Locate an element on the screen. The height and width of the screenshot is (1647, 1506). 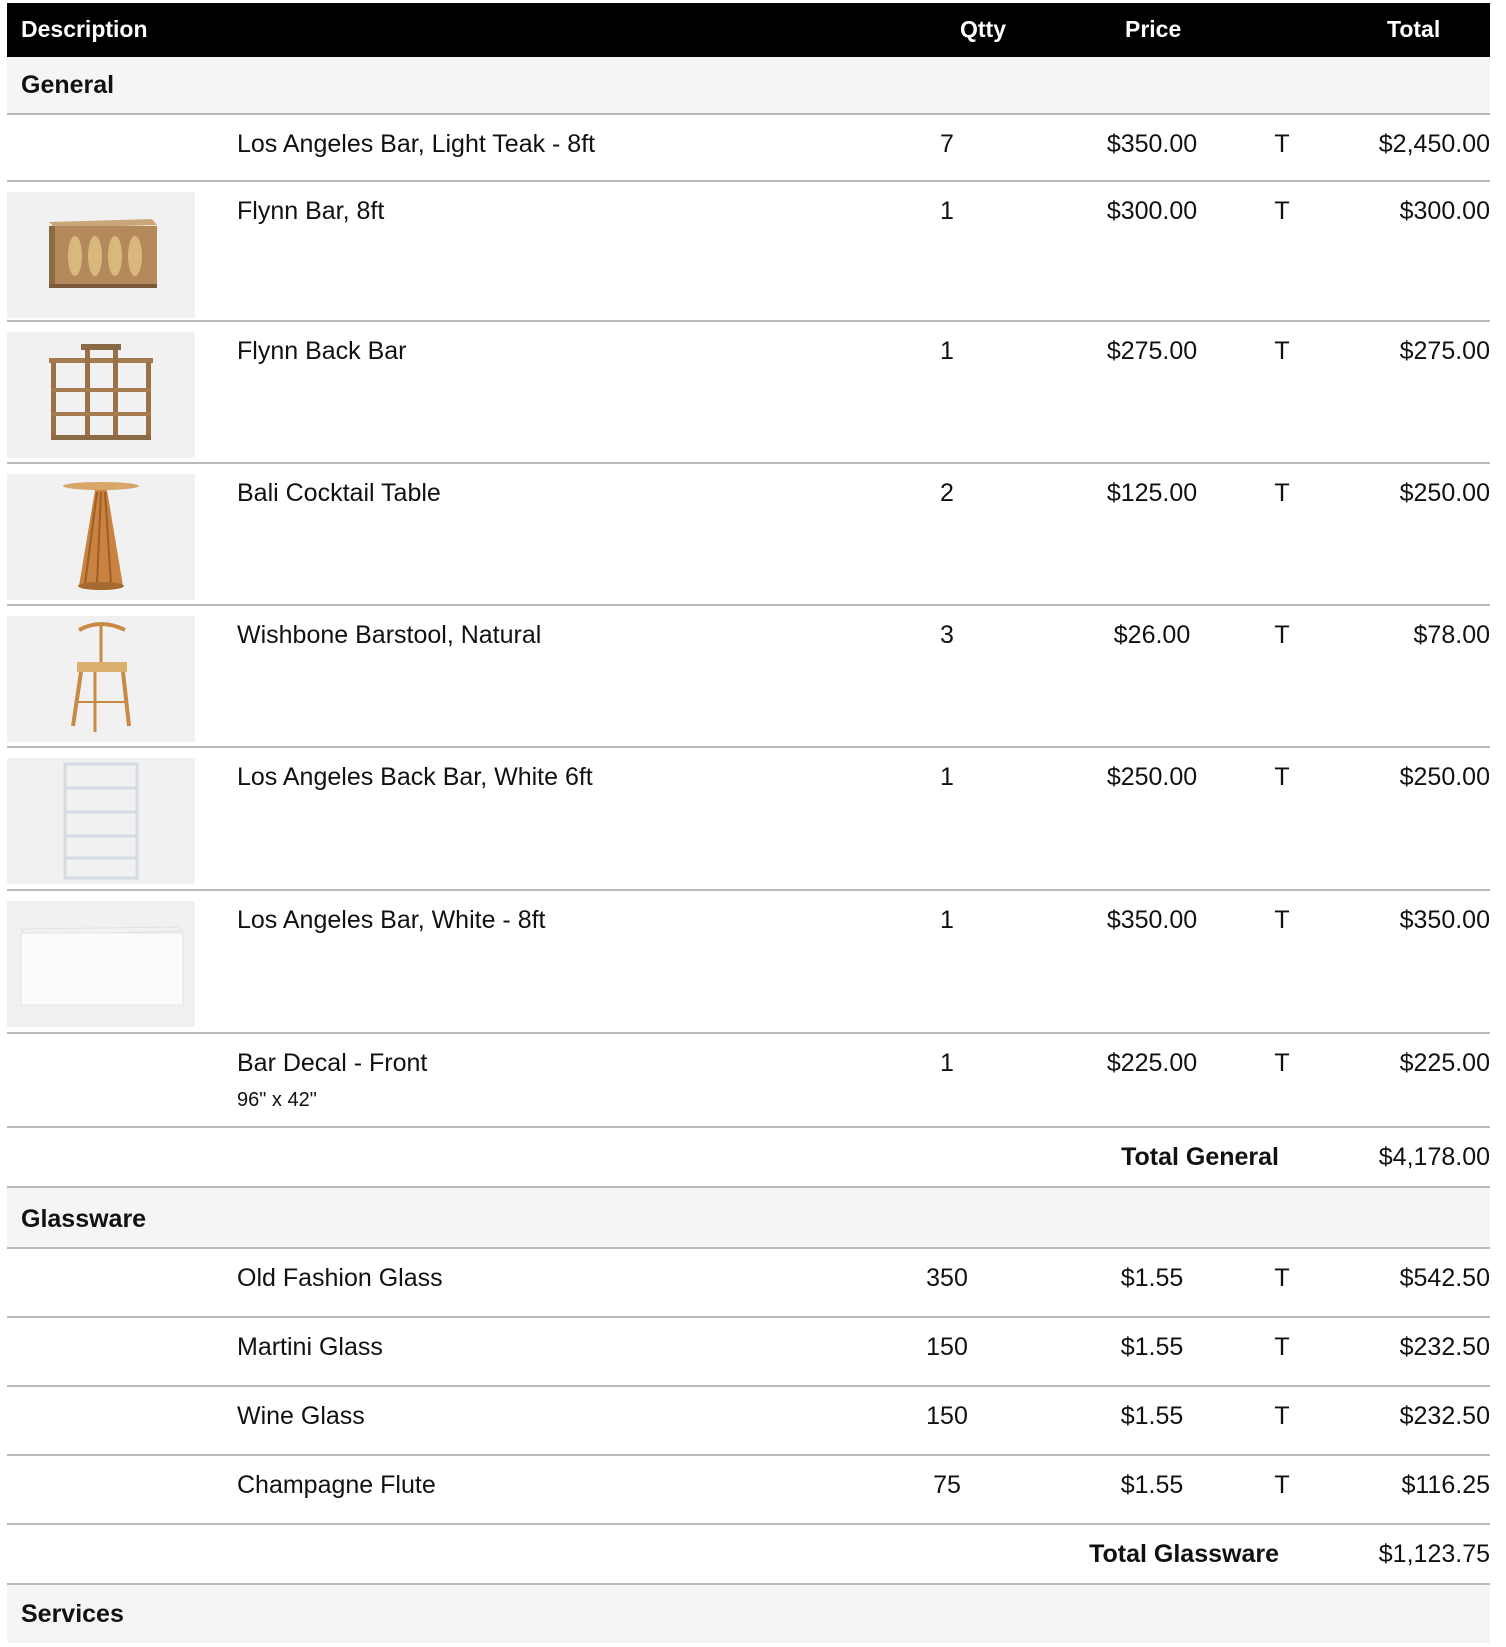
item-total: $350.00 is located at coordinates (1444, 920).